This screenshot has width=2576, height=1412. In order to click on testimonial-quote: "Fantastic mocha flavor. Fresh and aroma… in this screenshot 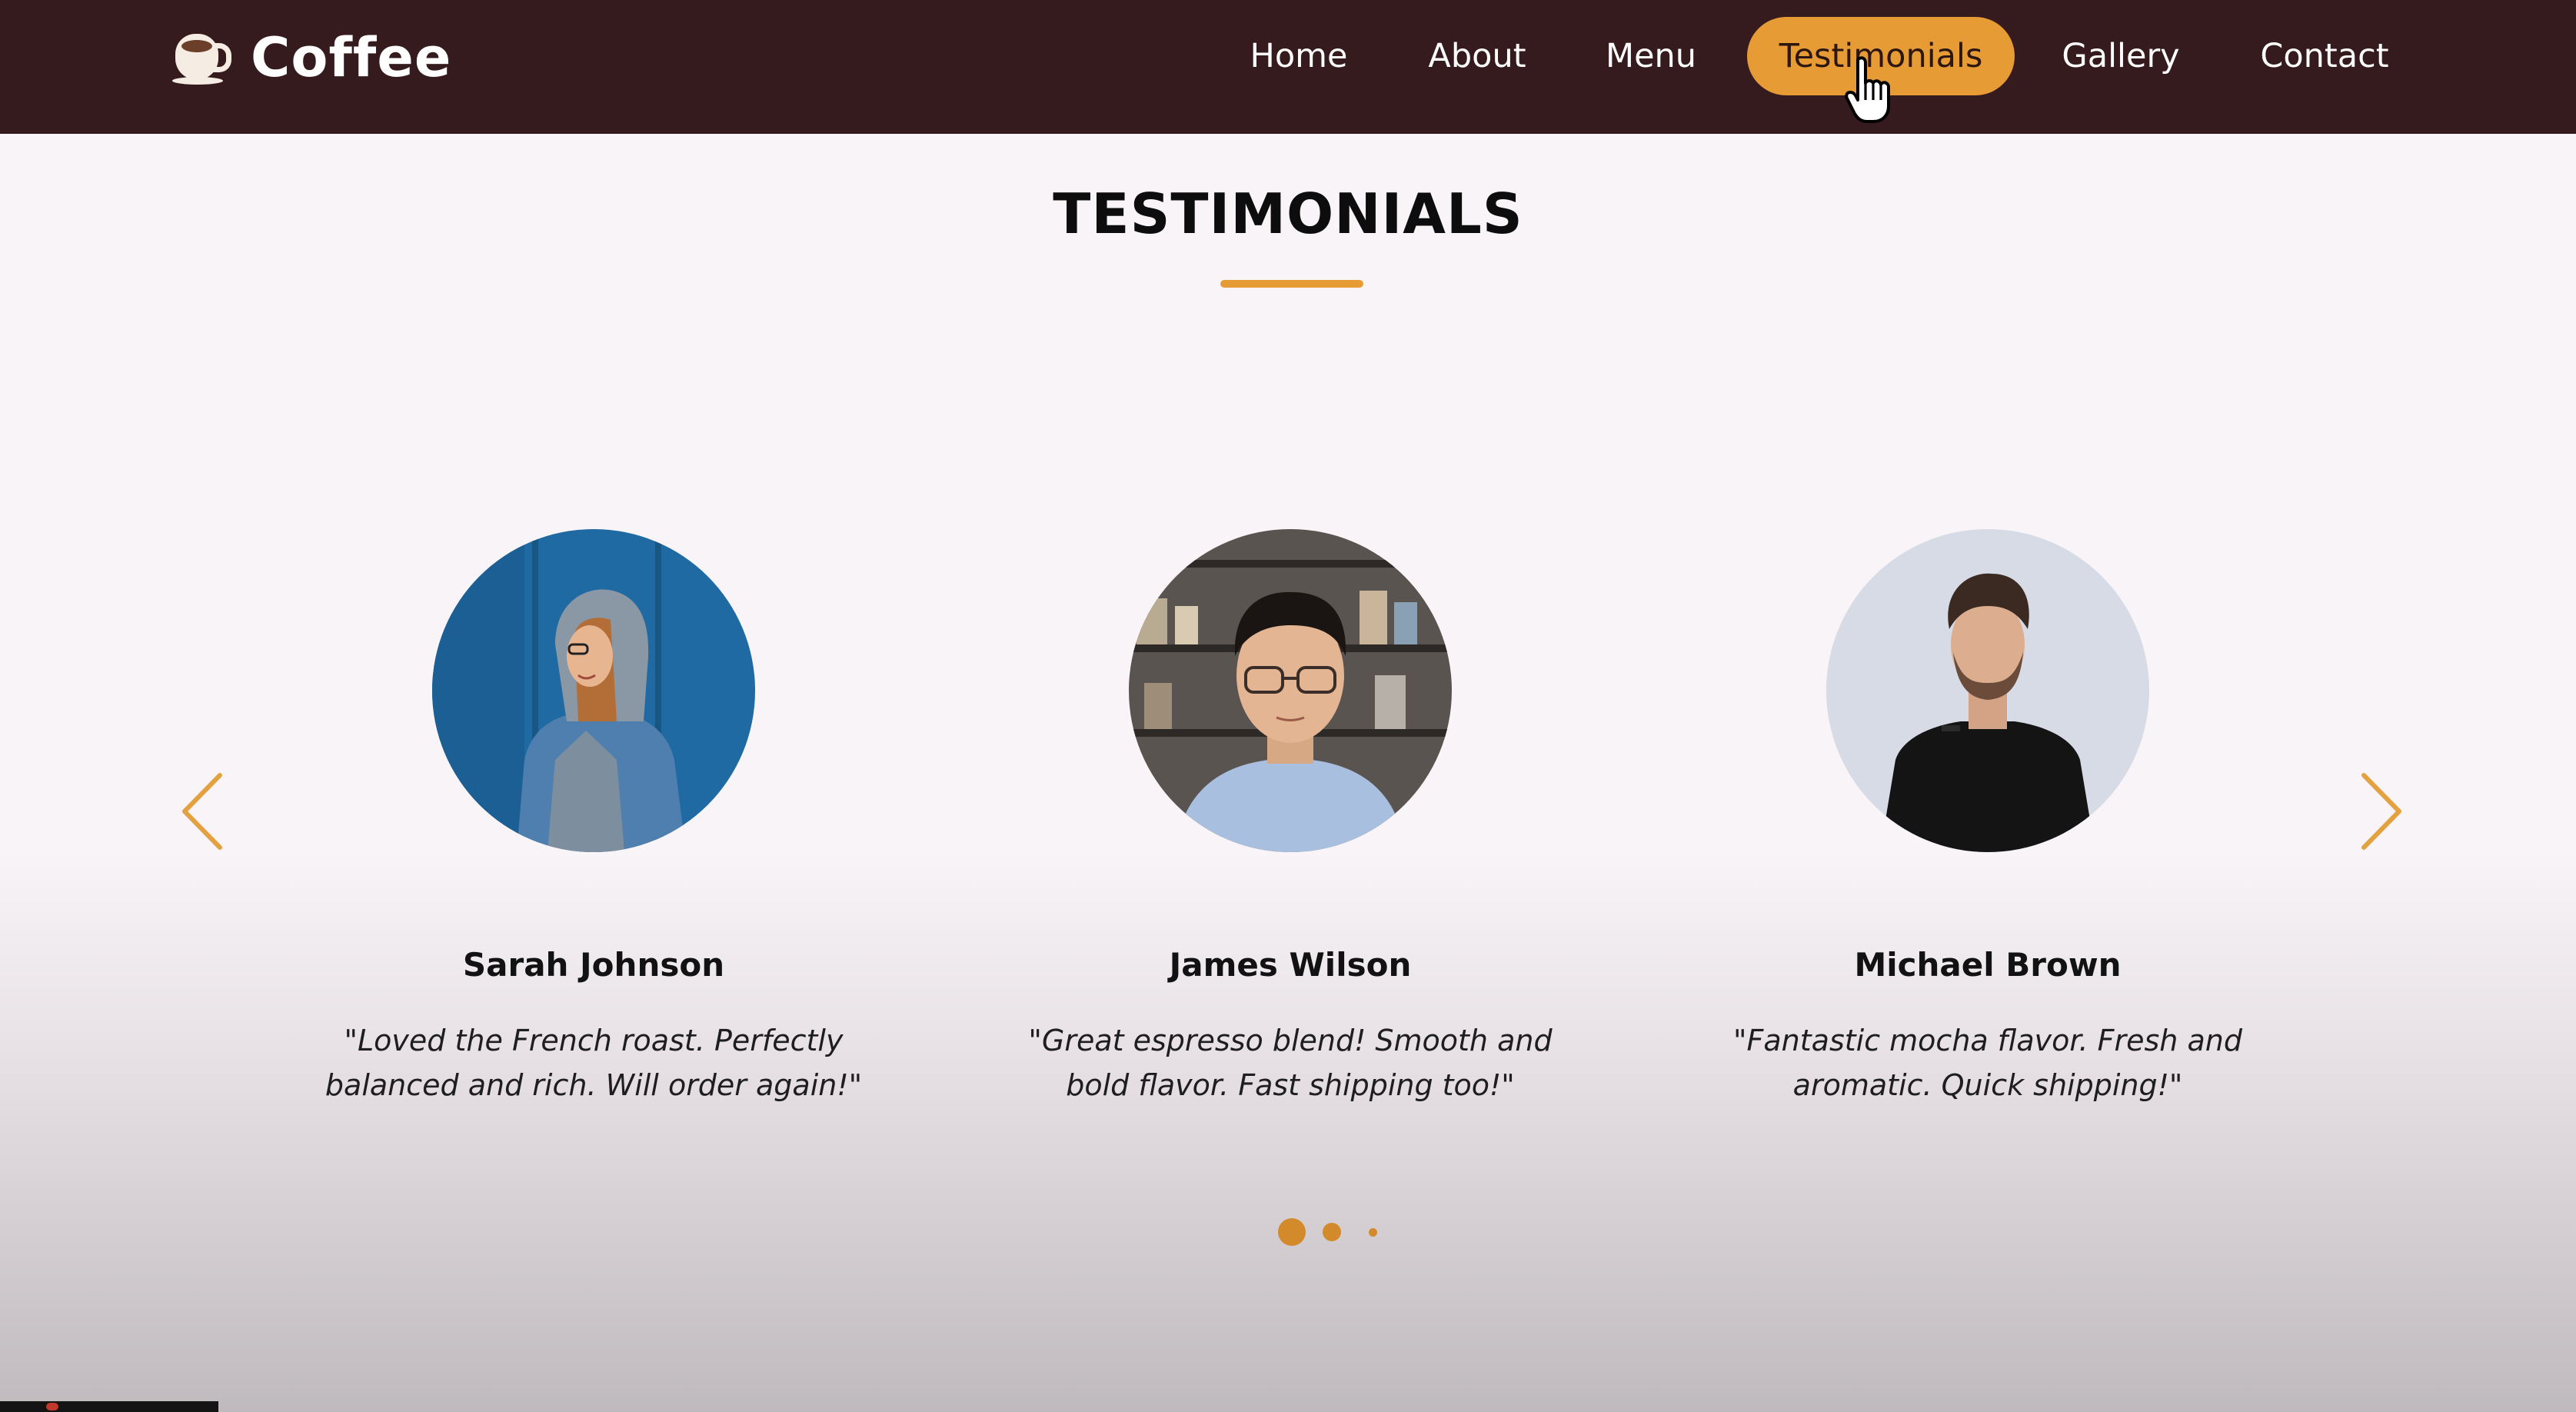, I will do `click(1988, 1062)`.